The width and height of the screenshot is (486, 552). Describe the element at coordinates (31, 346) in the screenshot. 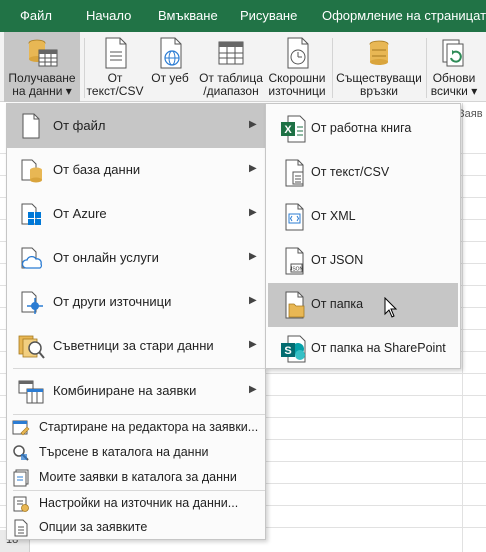

I see `legacy-wizard-icon` at that location.